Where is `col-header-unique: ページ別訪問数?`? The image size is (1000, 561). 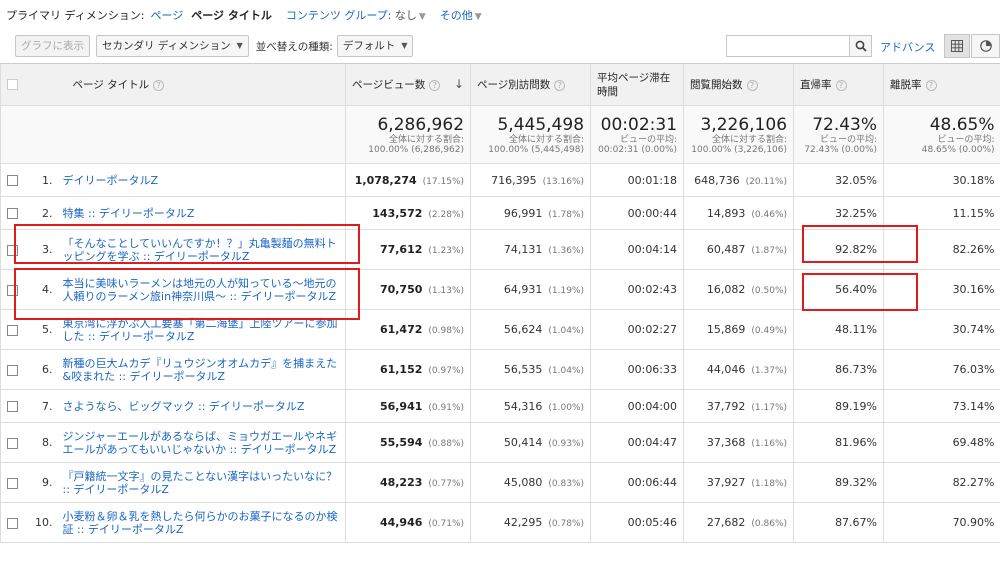 col-header-unique: ページ別訪問数? is located at coordinates (530, 84).